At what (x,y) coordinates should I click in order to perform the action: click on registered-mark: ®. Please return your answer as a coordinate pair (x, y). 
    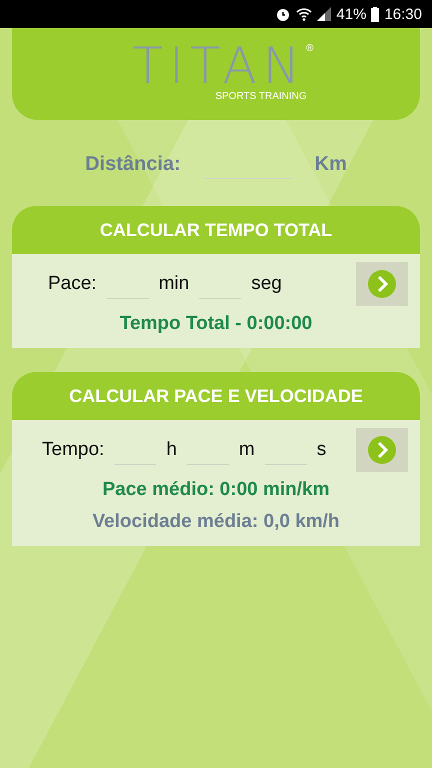
    Looking at the image, I should click on (310, 48).